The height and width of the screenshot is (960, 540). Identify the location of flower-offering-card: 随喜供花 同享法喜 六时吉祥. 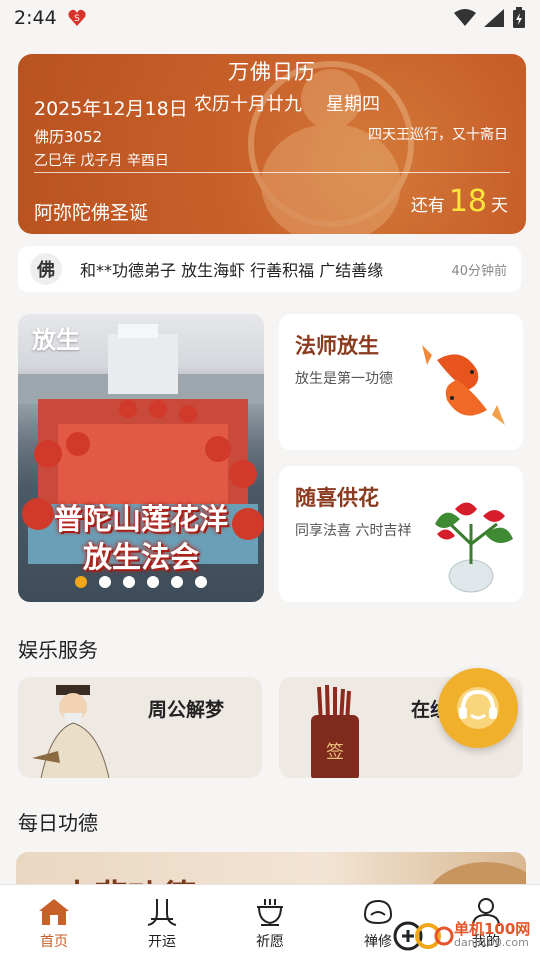
(401, 534).